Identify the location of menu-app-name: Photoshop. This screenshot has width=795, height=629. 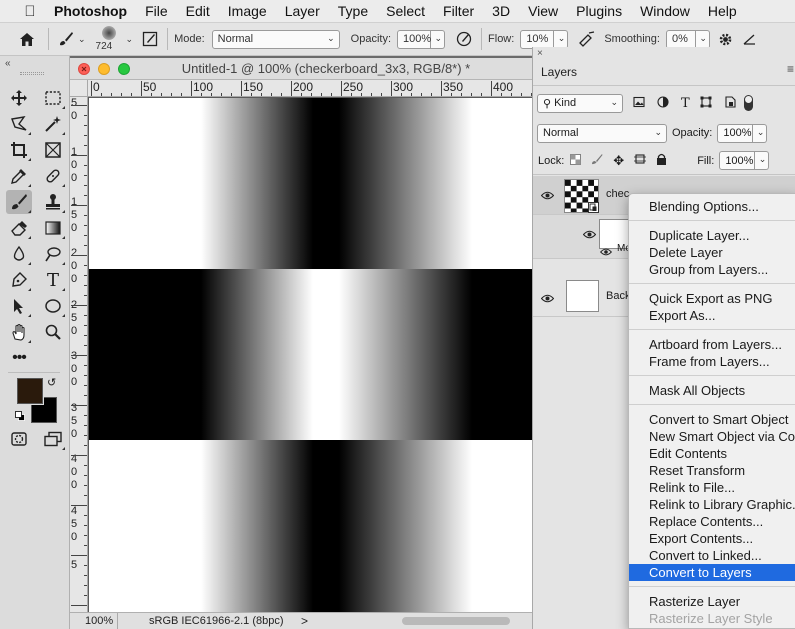
(88, 11).